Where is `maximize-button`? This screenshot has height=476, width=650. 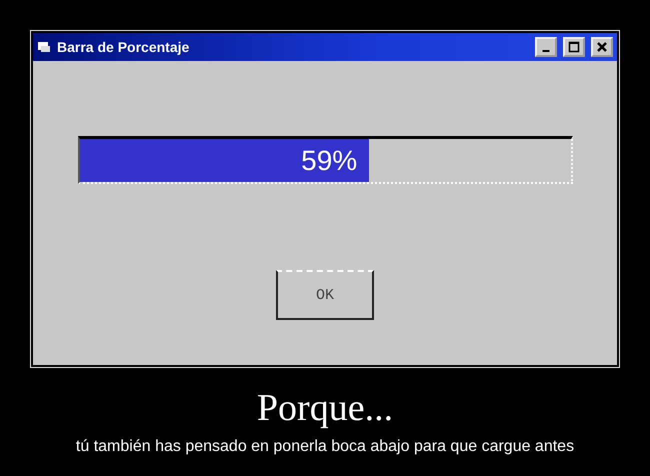
maximize-button is located at coordinates (574, 47).